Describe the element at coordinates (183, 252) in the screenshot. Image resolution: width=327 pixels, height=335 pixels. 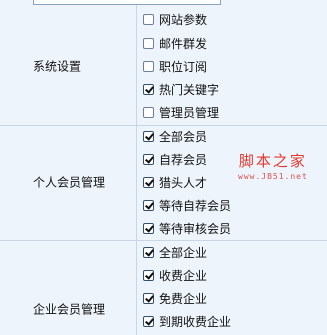
I see `option-label: 全部企业` at that location.